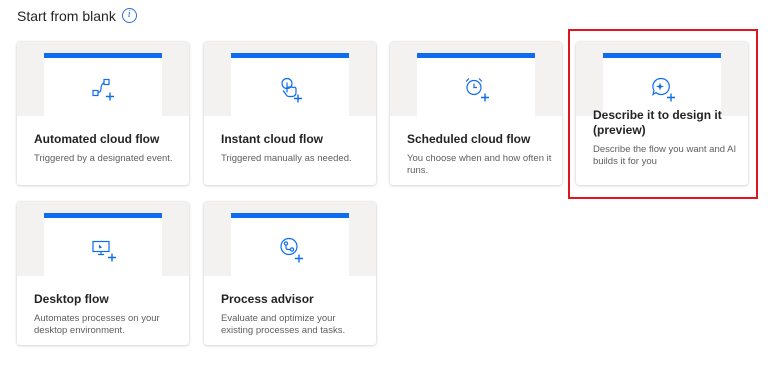  I want to click on card-title: Automated cloud flow, so click(97, 139).